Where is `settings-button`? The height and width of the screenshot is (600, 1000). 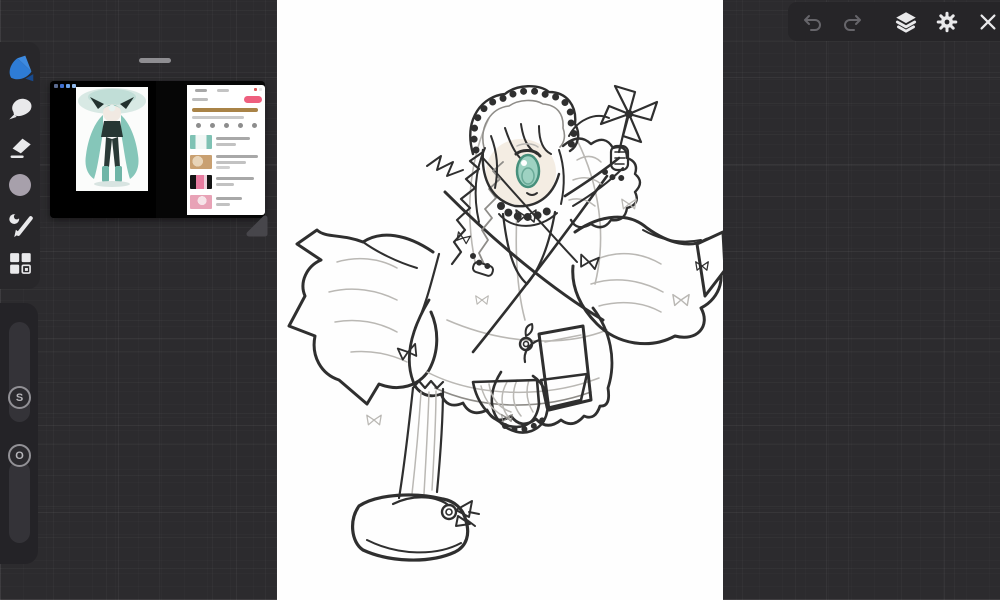
settings-button is located at coordinates (946, 22).